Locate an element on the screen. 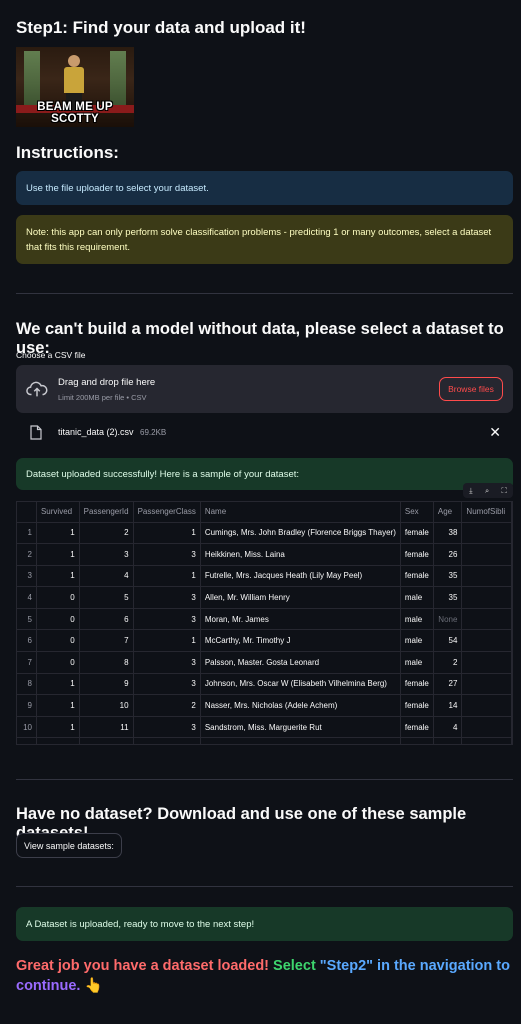 This screenshot has width=521, height=1024. table-cell: Sandstrom, Miss. Marguerite Rut is located at coordinates (300, 727).